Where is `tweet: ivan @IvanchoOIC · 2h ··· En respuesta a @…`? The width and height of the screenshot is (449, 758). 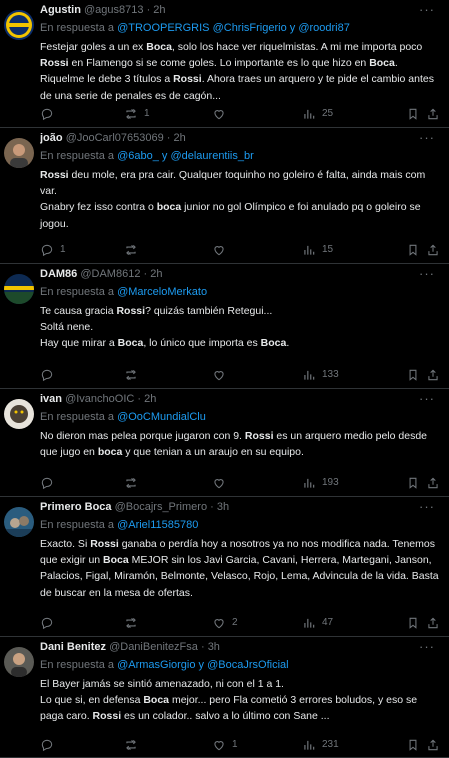
tweet: ivan @IvanchoOIC · 2h ··· En respuesta a @… is located at coordinates (224, 443).